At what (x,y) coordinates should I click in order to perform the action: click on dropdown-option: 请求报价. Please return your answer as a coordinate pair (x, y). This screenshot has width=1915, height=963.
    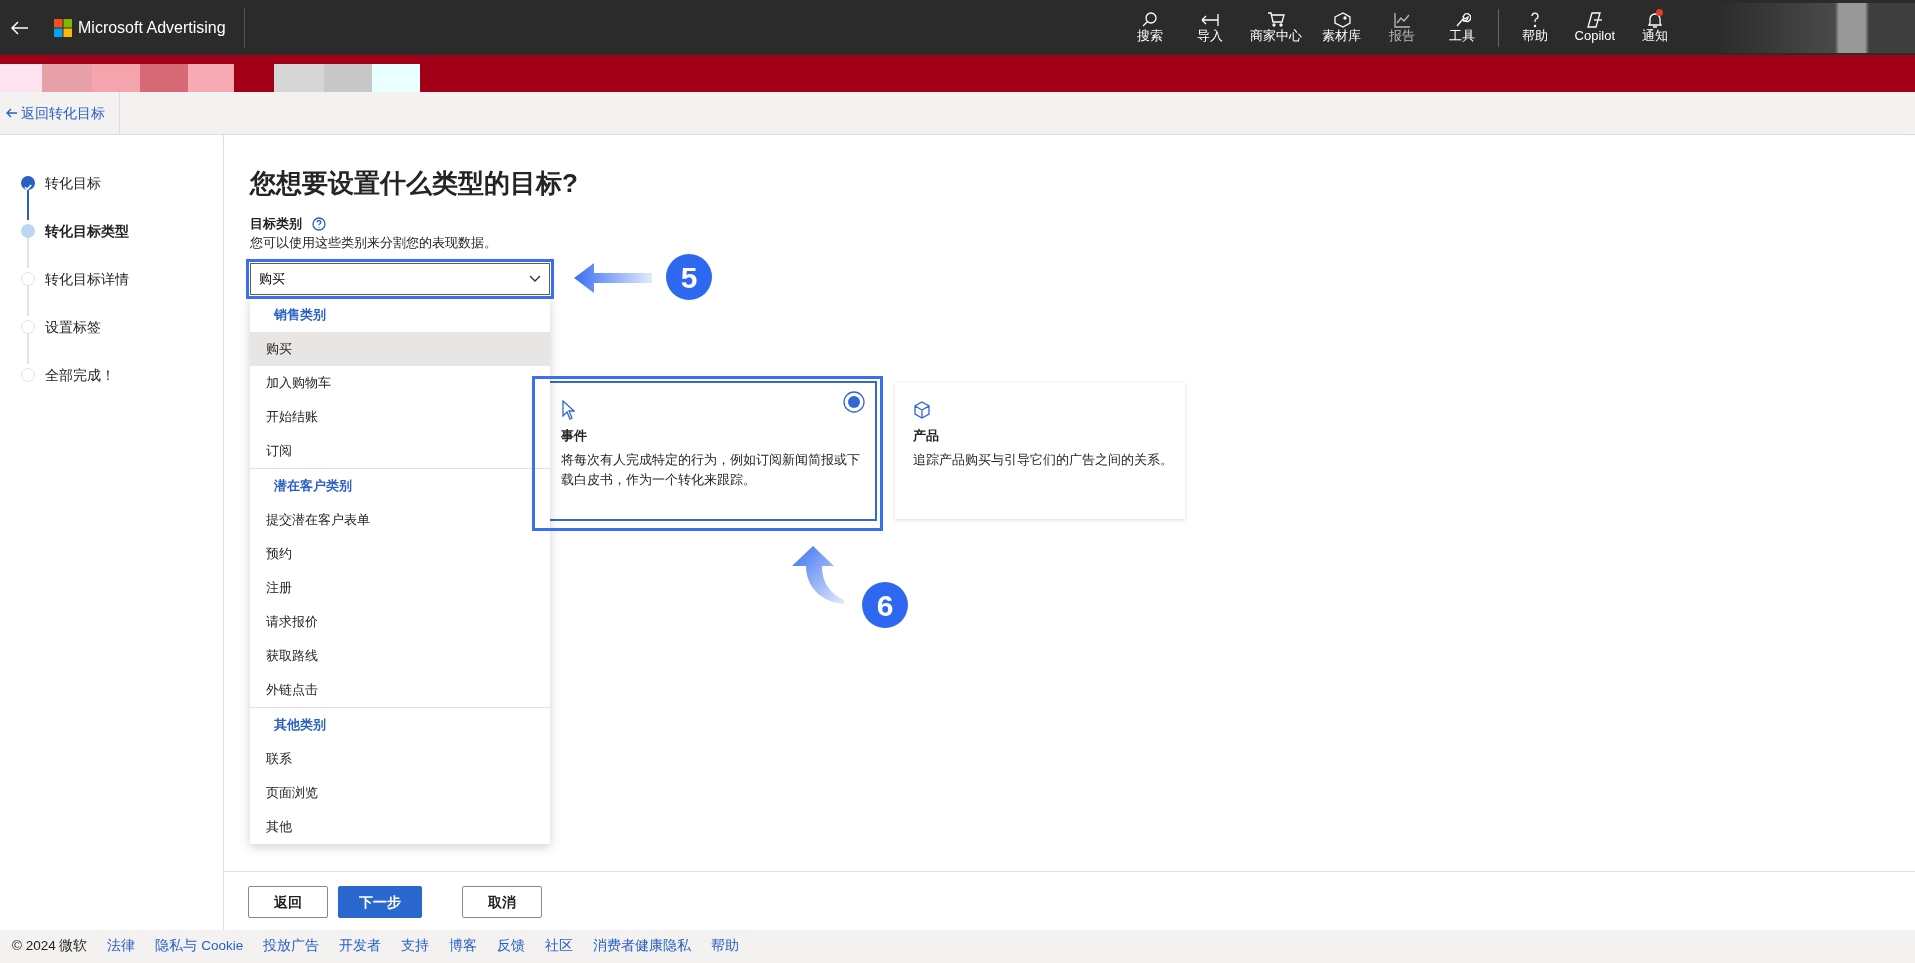
    Looking at the image, I should click on (400, 622).